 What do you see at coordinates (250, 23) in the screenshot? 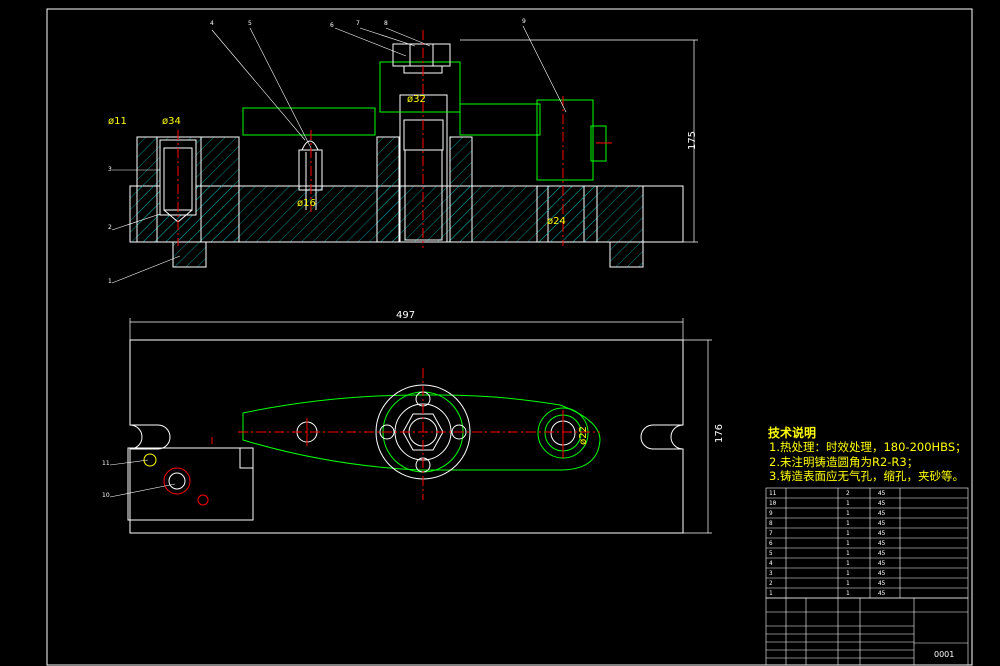
I see `balloon-5: 5` at bounding box center [250, 23].